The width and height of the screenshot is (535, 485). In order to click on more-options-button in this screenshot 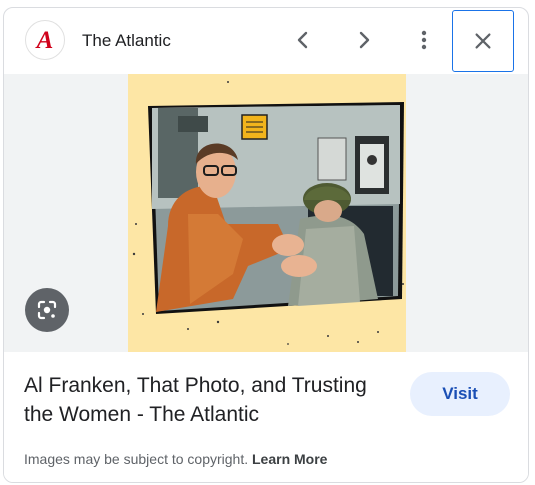, I will do `click(424, 40)`.